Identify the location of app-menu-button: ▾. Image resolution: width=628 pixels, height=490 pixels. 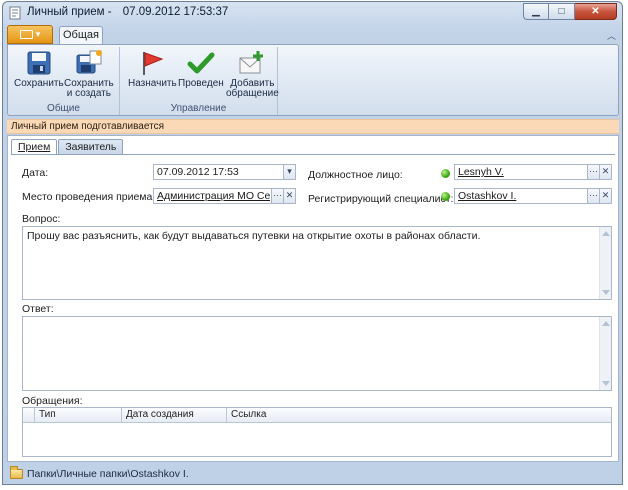
(30, 34).